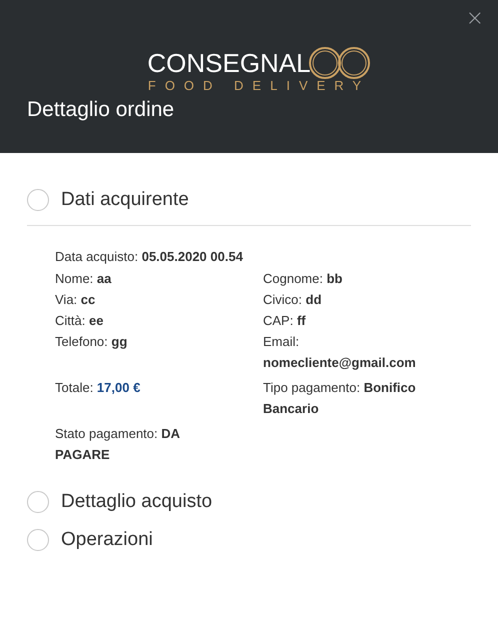 This screenshot has width=498, height=619. I want to click on logo-tagline: FOOD DELIVERY, so click(259, 85).